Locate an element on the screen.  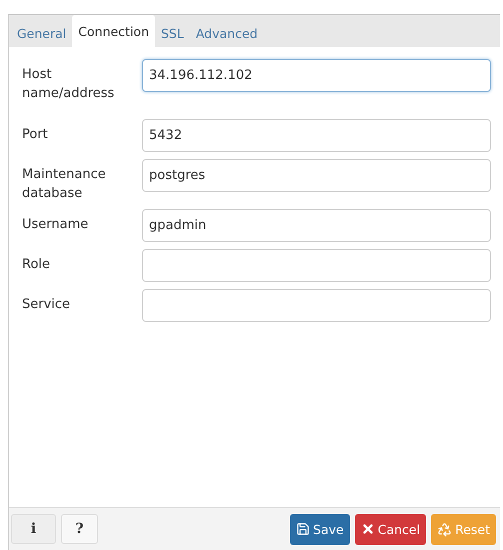
field-label: Username is located at coordinates (56, 225).